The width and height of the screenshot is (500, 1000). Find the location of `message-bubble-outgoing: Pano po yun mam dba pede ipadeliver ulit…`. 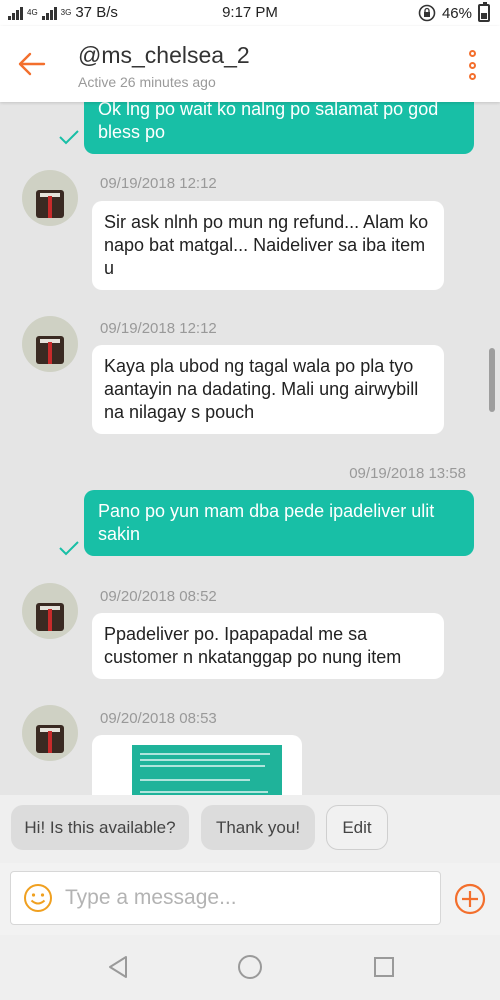

message-bubble-outgoing: Pano po yun mam dba pede ipadeliver ulit… is located at coordinates (279, 523).